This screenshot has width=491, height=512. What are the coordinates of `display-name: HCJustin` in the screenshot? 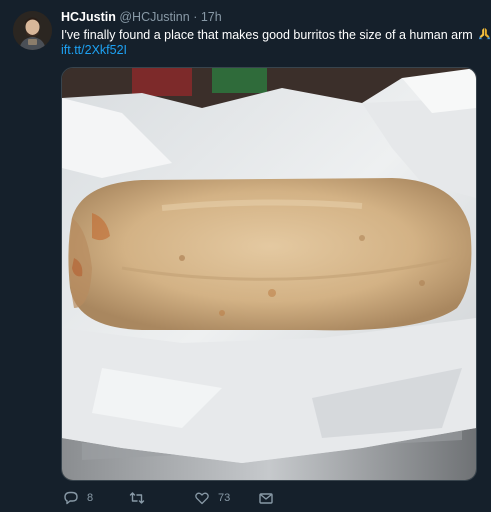 It's located at (88, 17).